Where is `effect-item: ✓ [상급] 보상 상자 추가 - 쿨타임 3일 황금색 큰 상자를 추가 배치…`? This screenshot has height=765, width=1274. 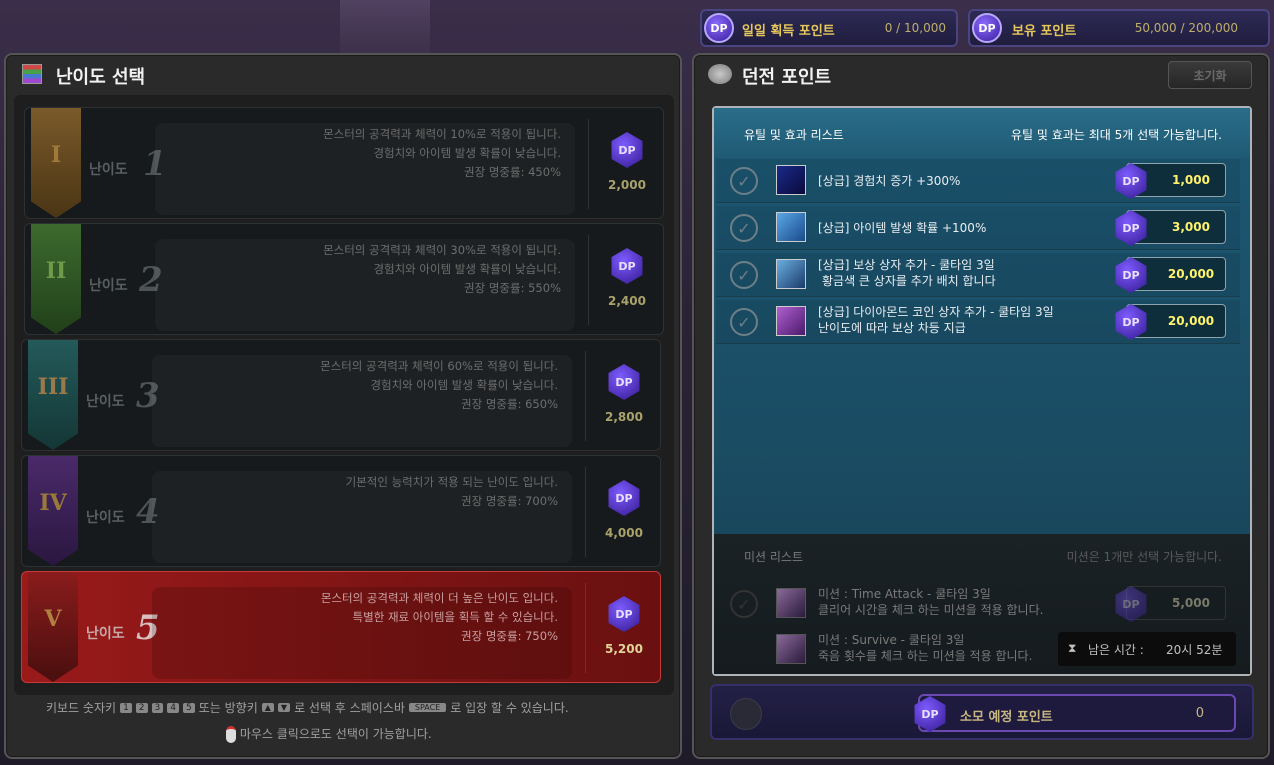 effect-item: ✓ [상급] 보상 상자 추가 - 쿨타임 3일 황금색 큰 상자를 추가 배치… is located at coordinates (978, 275).